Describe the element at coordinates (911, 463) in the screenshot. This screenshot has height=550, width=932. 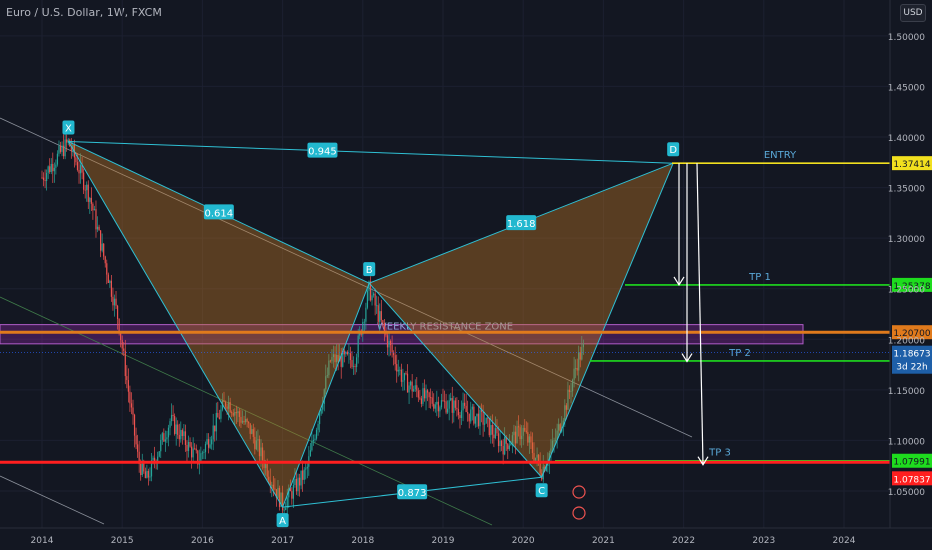
I see `price-badge-text: 1.07991` at that location.